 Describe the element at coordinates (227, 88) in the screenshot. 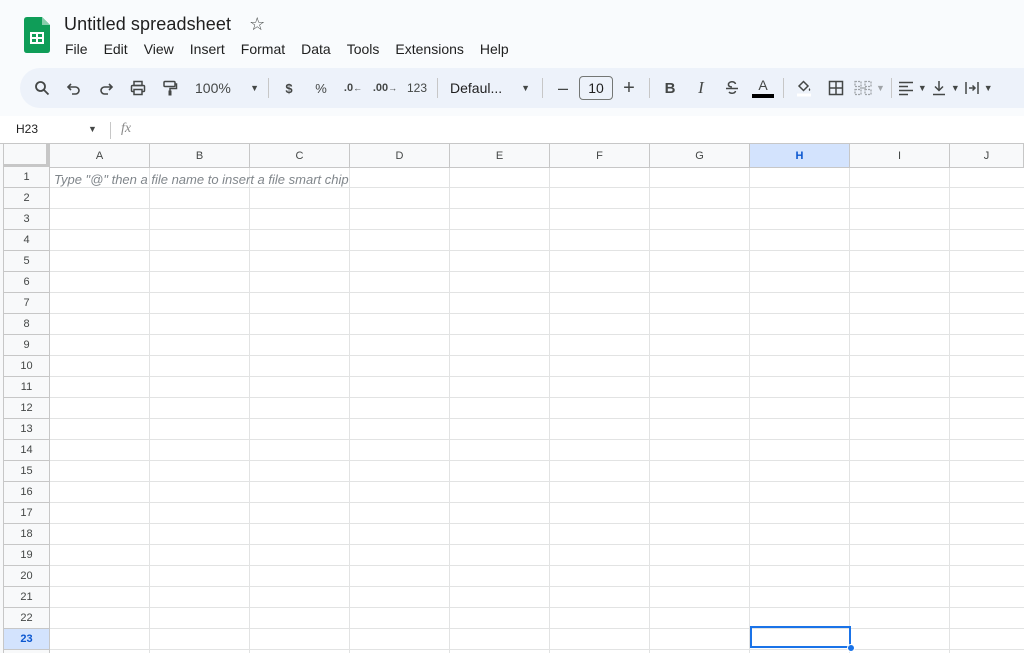

I see `zoom-select: 100% ▼` at that location.